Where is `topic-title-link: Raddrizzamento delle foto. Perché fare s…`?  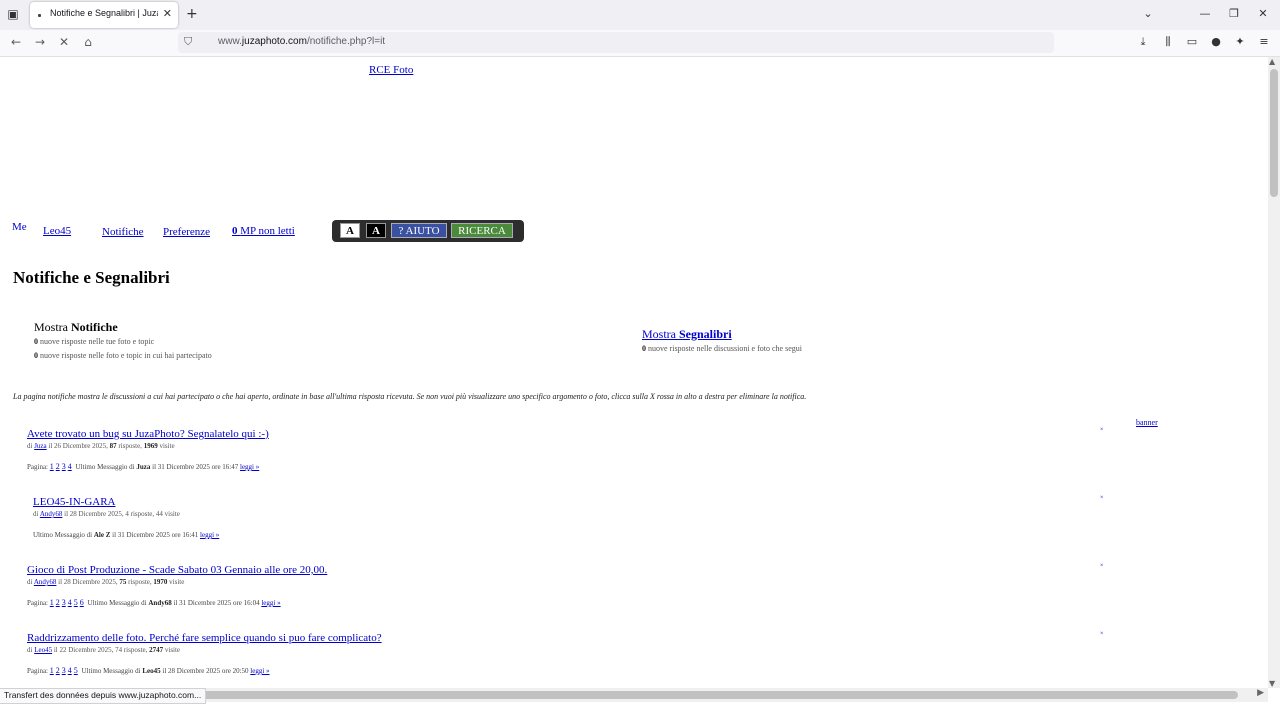 topic-title-link: Raddrizzamento delle foto. Perché fare s… is located at coordinates (204, 638).